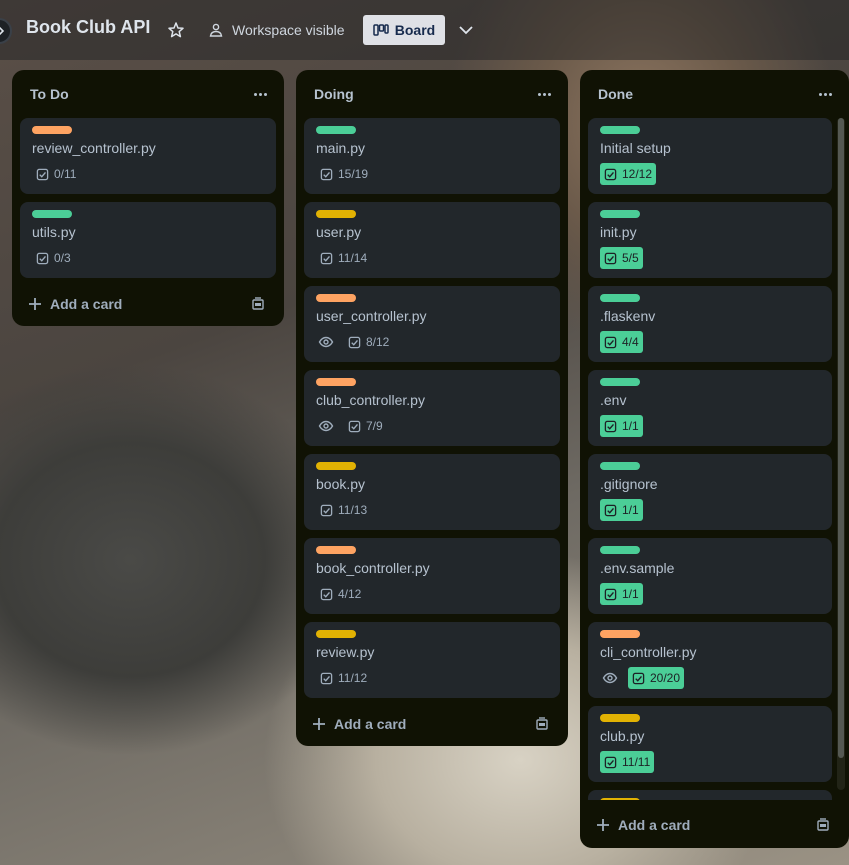  What do you see at coordinates (432, 408) in the screenshot?
I see `card: club_controller.py 7/9` at bounding box center [432, 408].